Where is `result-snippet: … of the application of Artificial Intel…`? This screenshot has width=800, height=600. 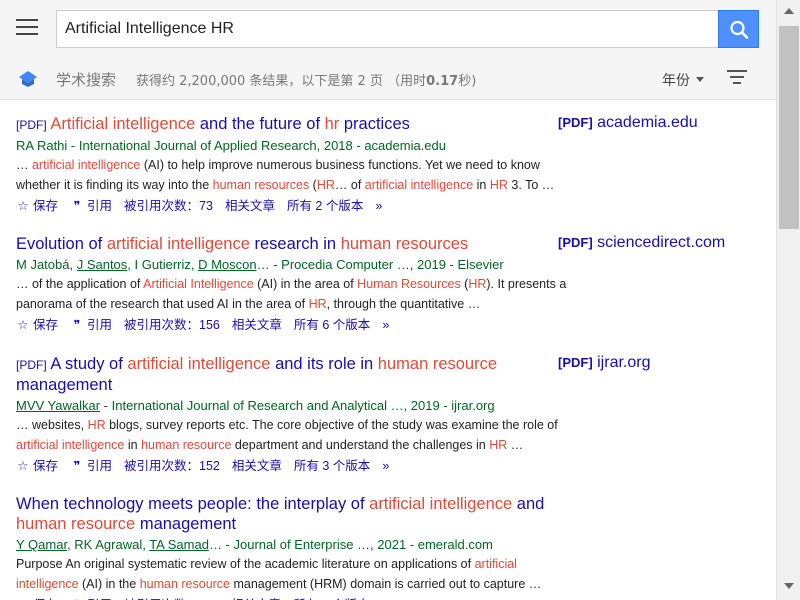 result-snippet: … of the application of Artificial Intel… is located at coordinates (296, 294).